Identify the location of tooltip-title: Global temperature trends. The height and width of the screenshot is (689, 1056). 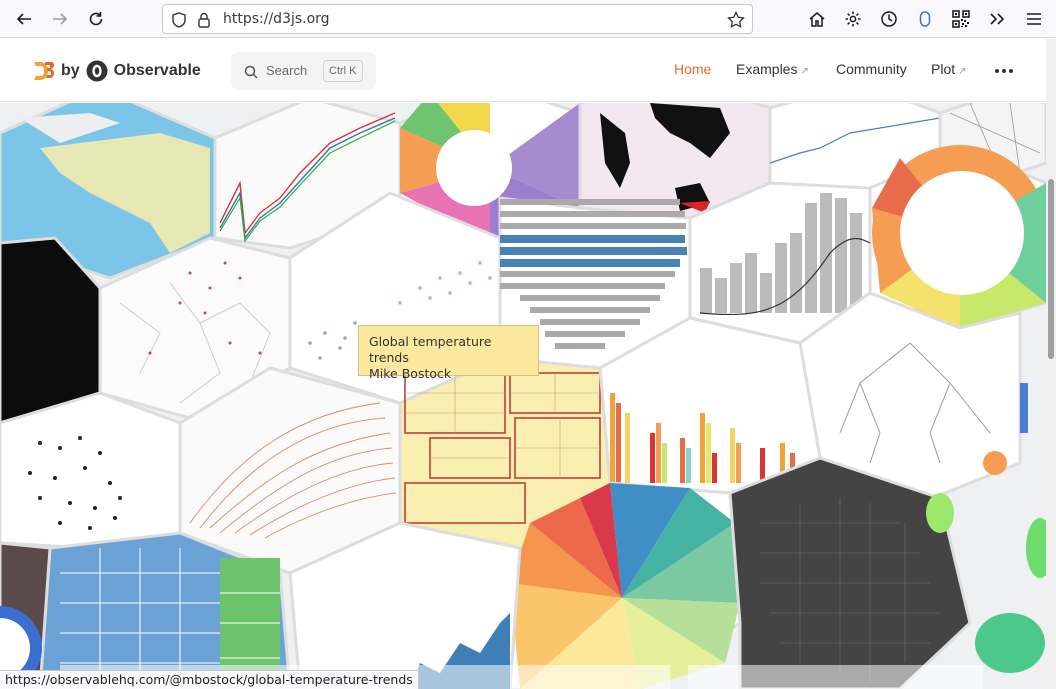
(430, 349).